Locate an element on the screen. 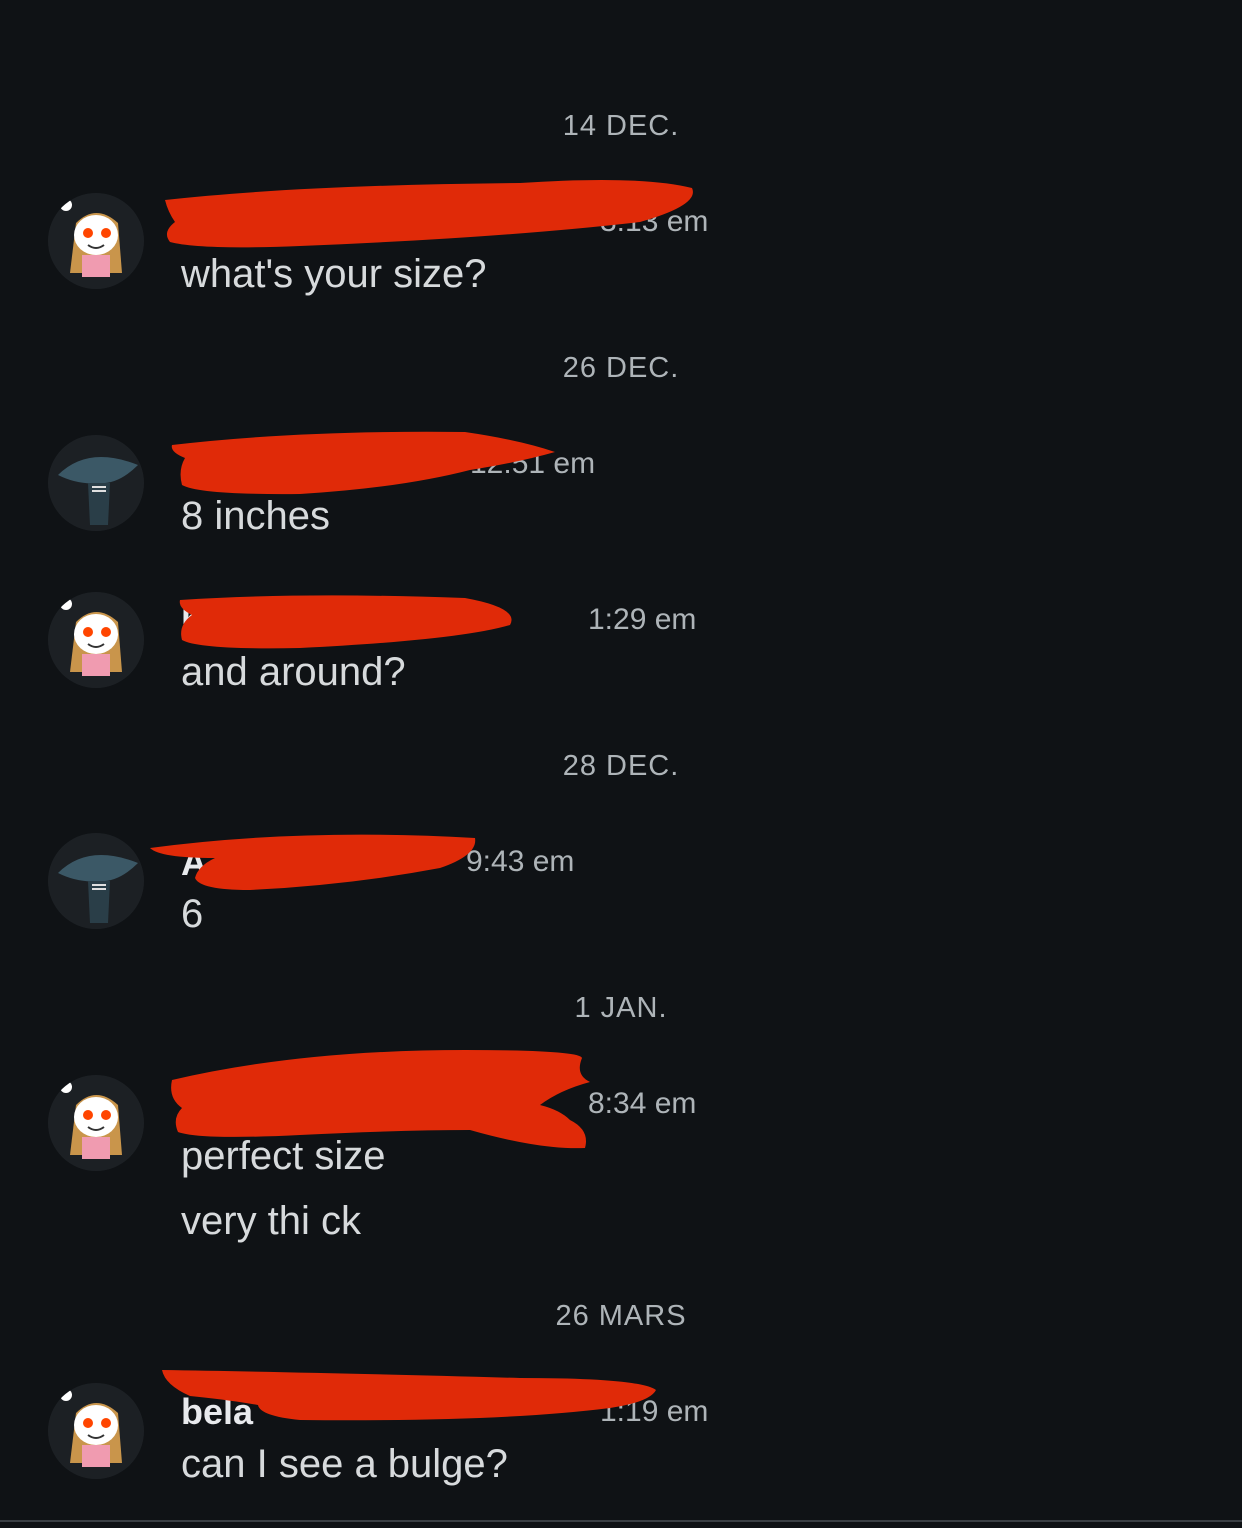 Image resolution: width=1242 pixels, height=1528 pixels. message-text: and around? is located at coordinates (293, 672).